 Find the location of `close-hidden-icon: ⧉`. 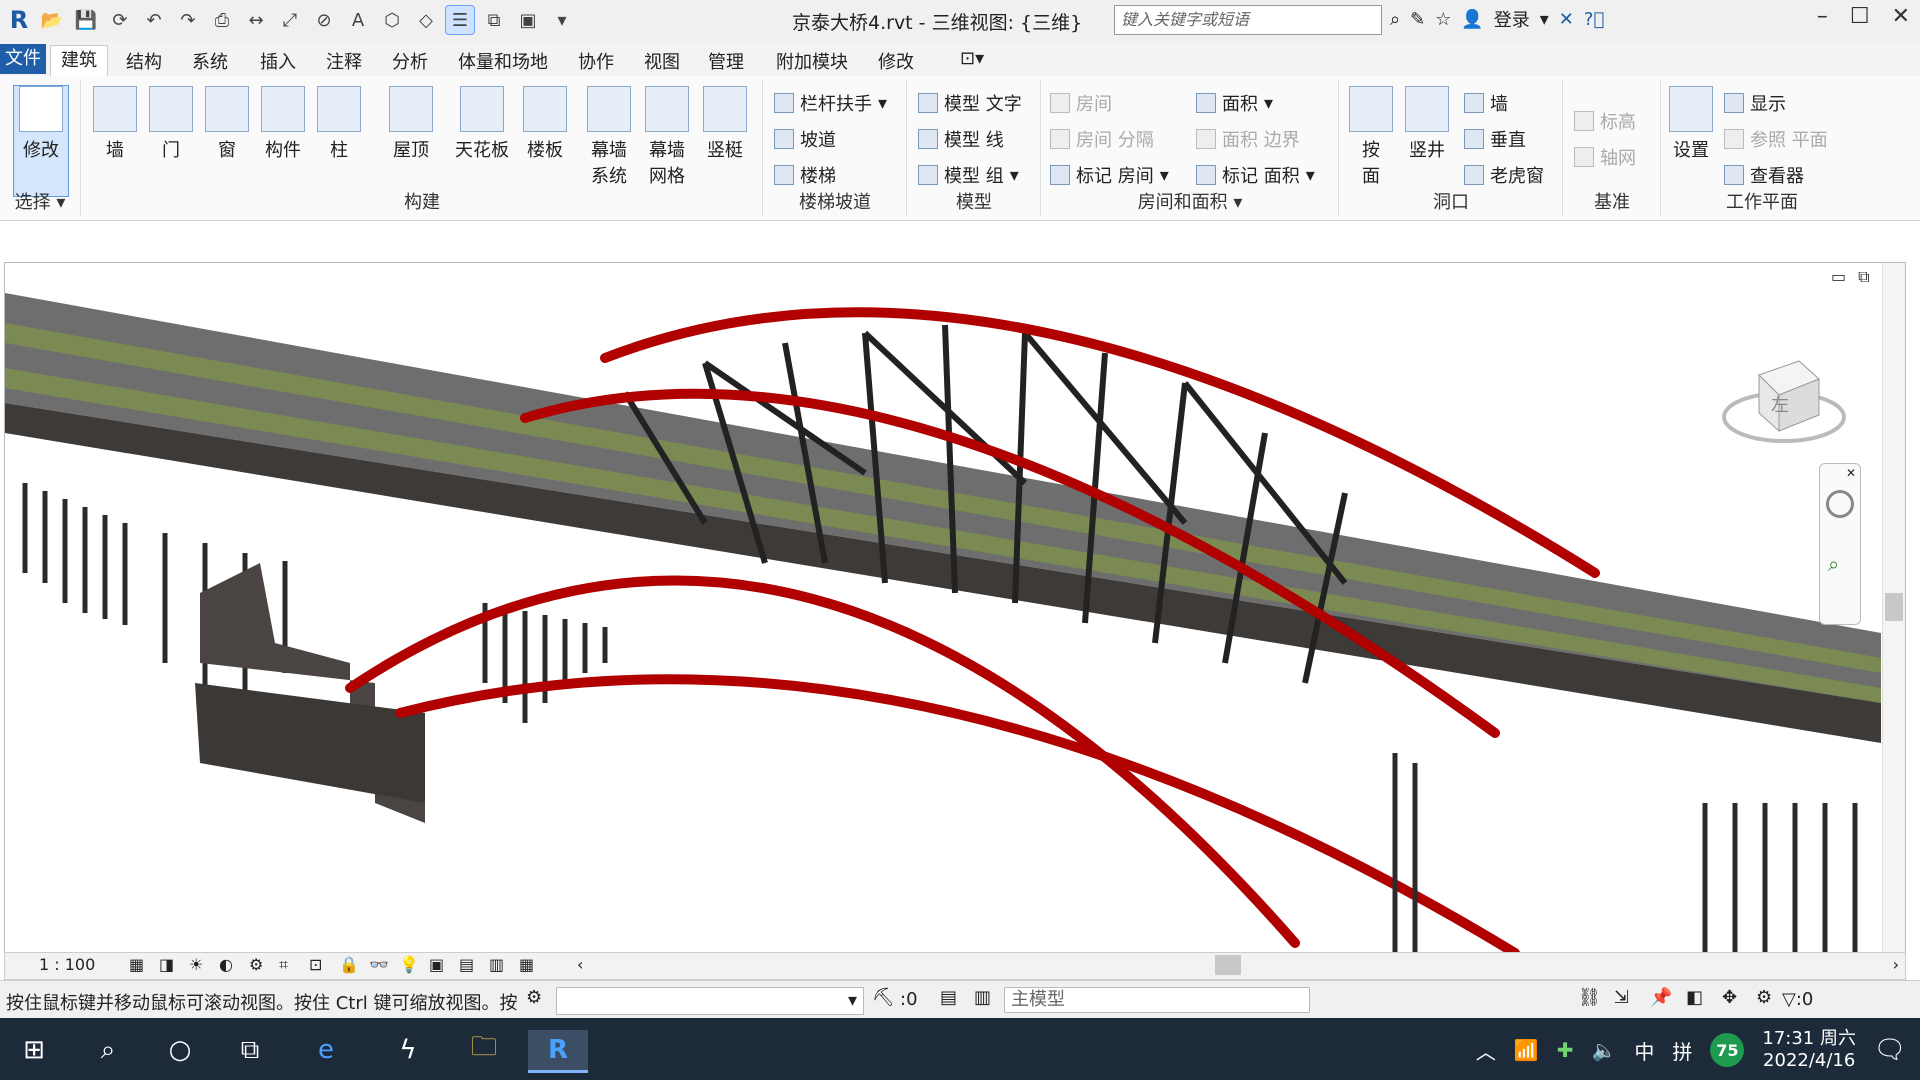

close-hidden-icon: ⧉ is located at coordinates (494, 20).